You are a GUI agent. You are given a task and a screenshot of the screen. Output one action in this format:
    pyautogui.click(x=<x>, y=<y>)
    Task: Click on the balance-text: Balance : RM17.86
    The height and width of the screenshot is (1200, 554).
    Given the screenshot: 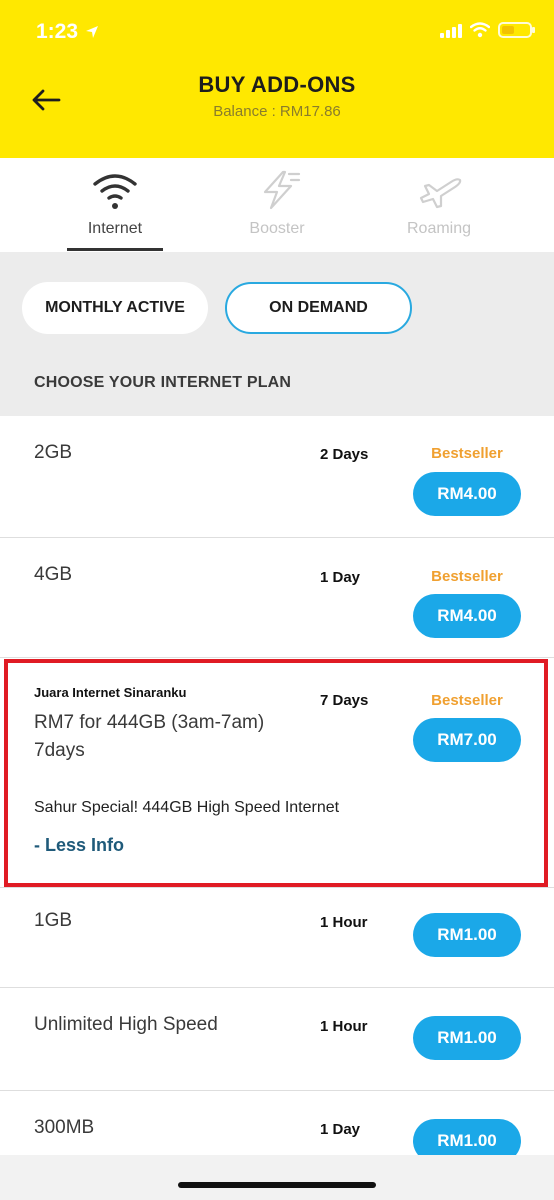 What is the action you would take?
    pyautogui.click(x=277, y=111)
    